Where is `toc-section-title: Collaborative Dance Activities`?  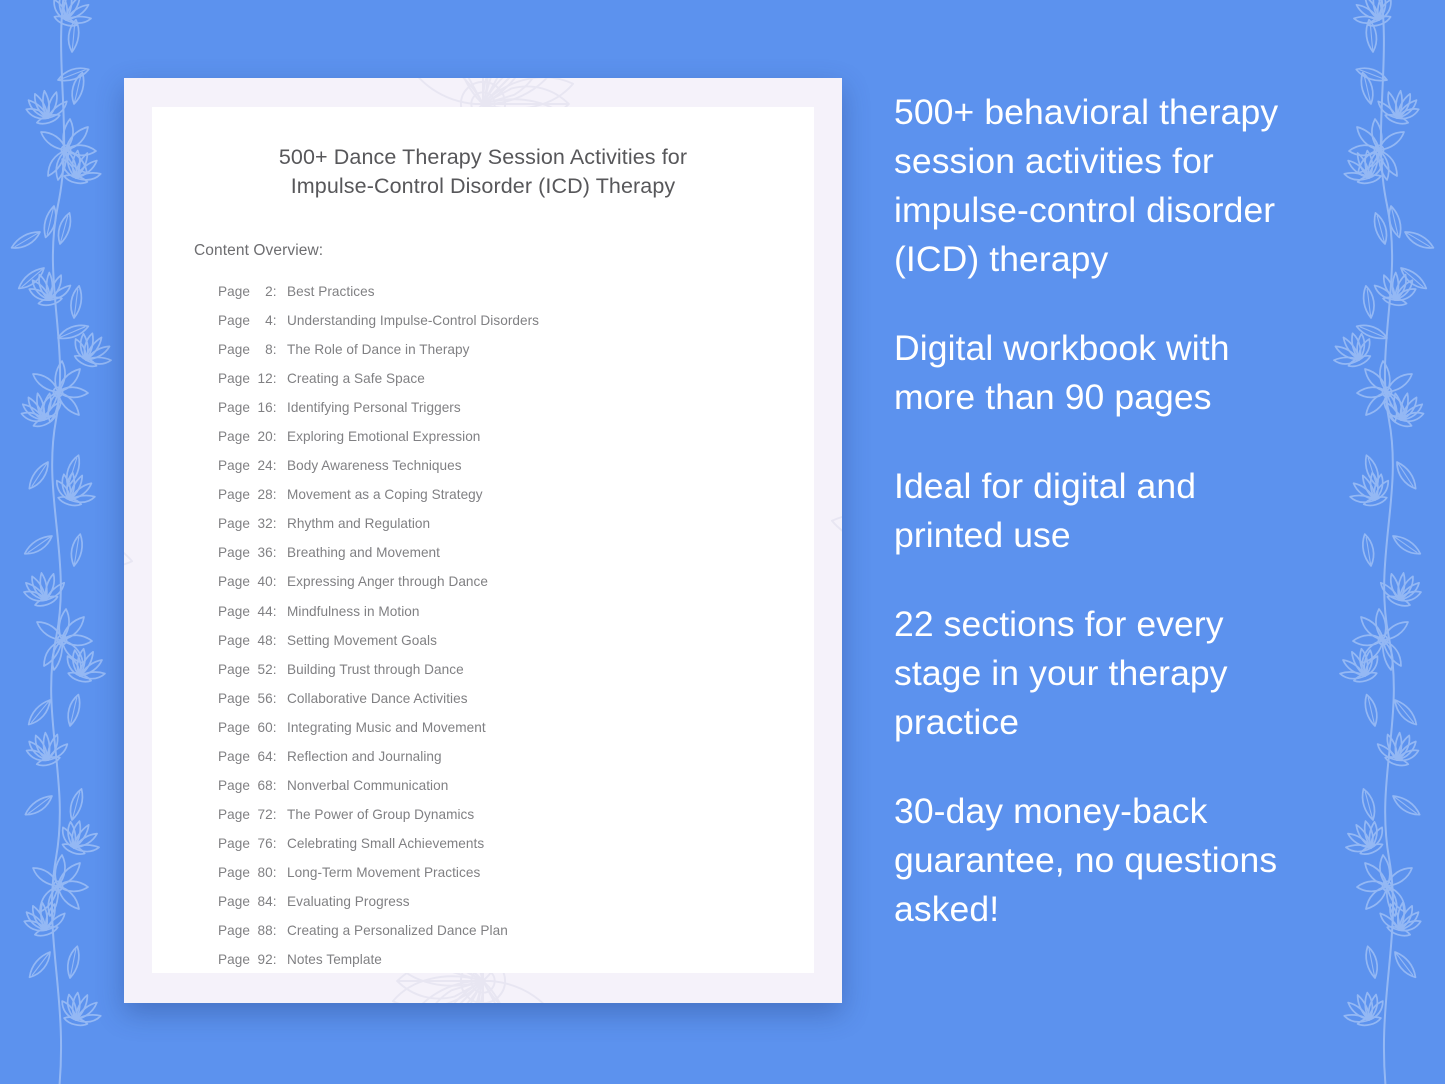 toc-section-title: Collaborative Dance Activities is located at coordinates (377, 698).